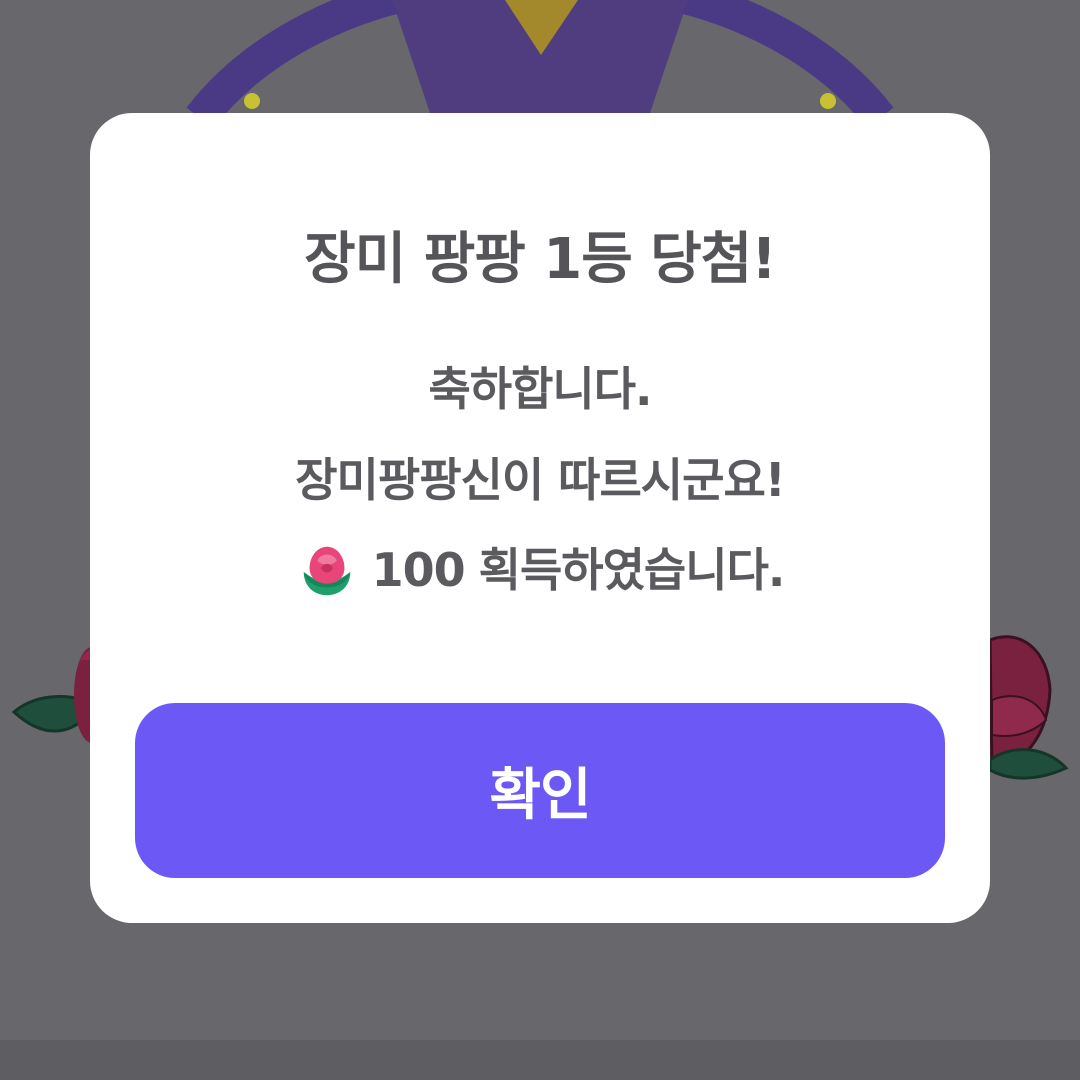  I want to click on luck-message: 장미팡팡신이 따르시군요!, so click(540, 480).